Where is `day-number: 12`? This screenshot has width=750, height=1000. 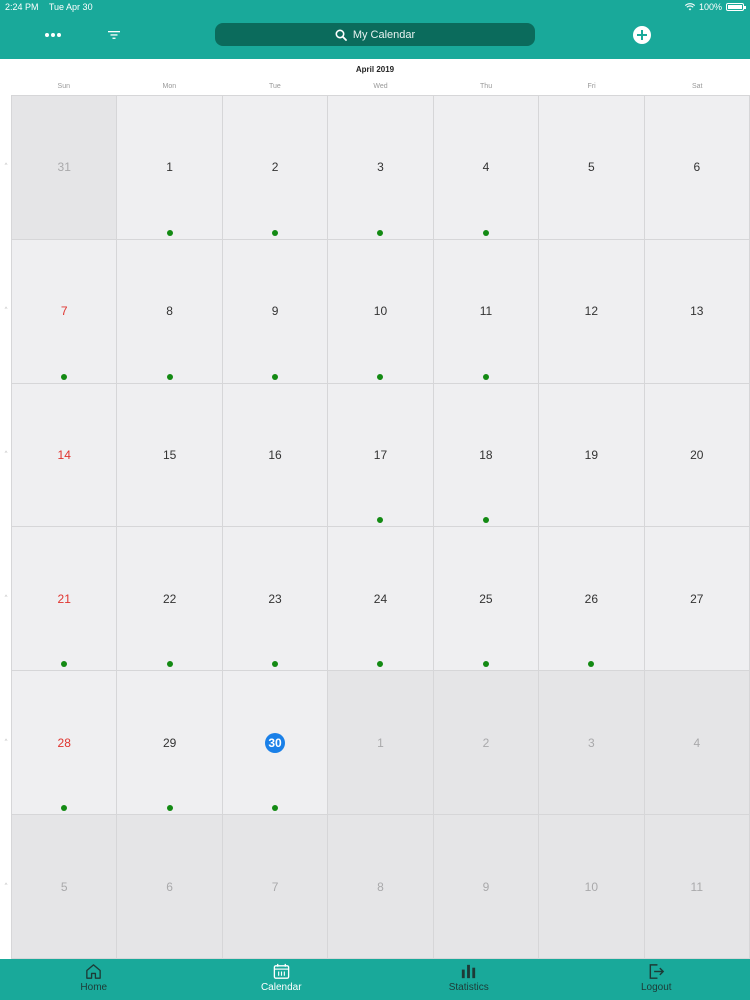 day-number: 12 is located at coordinates (591, 311).